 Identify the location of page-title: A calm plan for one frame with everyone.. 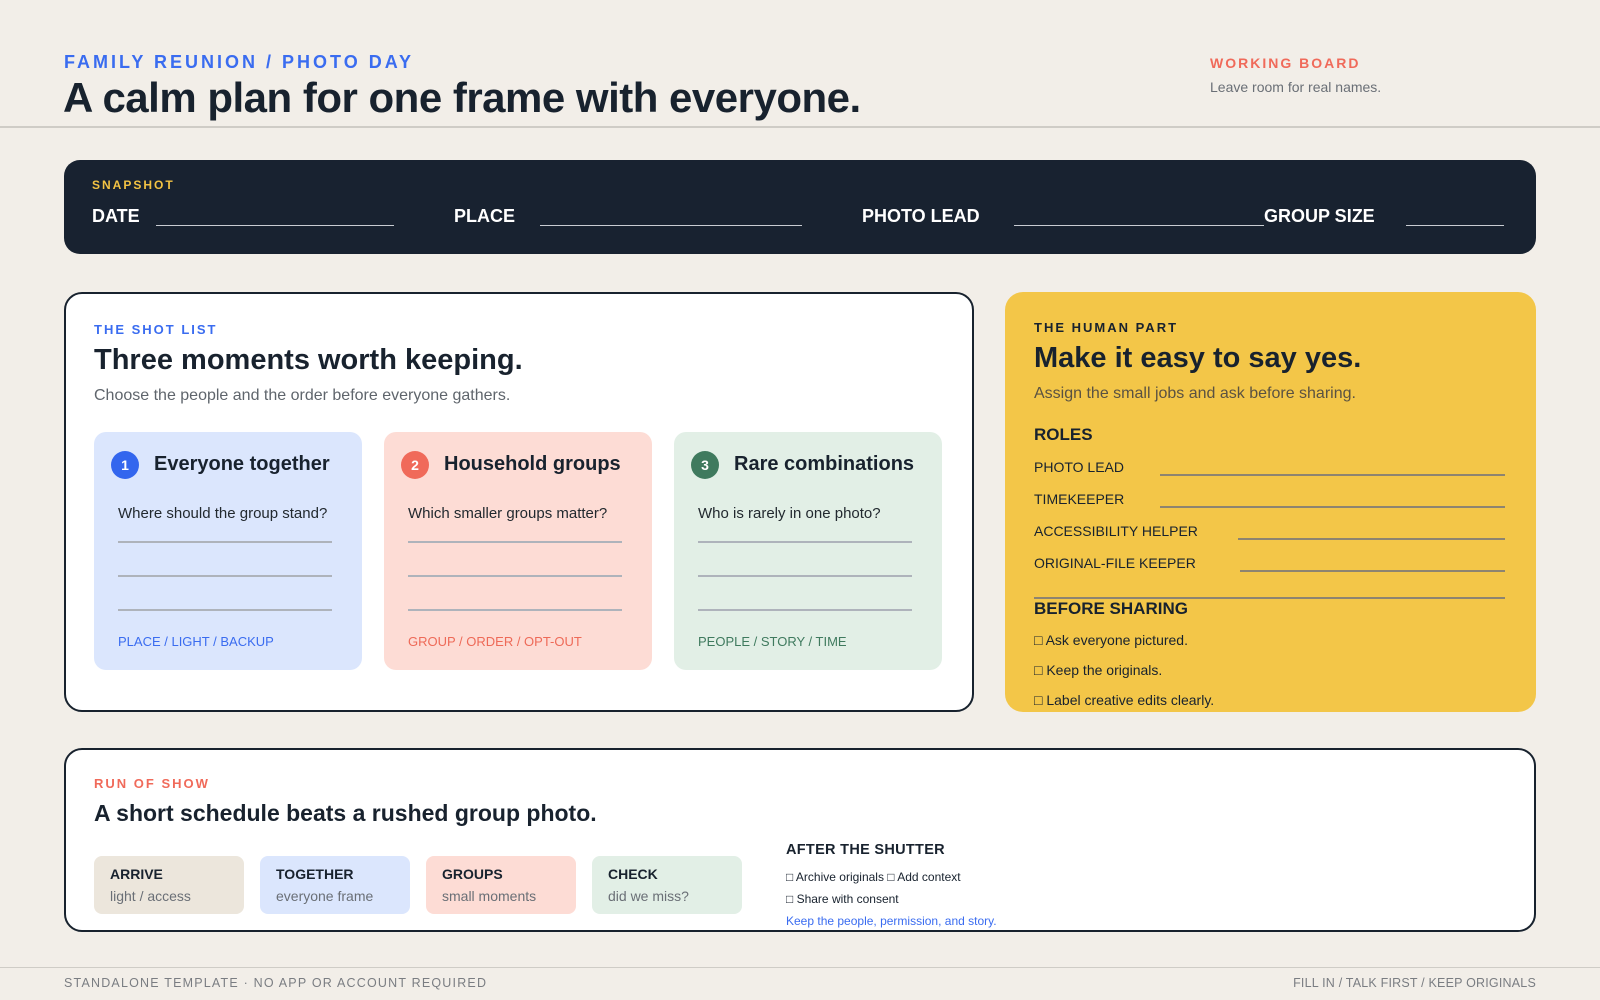
(462, 97).